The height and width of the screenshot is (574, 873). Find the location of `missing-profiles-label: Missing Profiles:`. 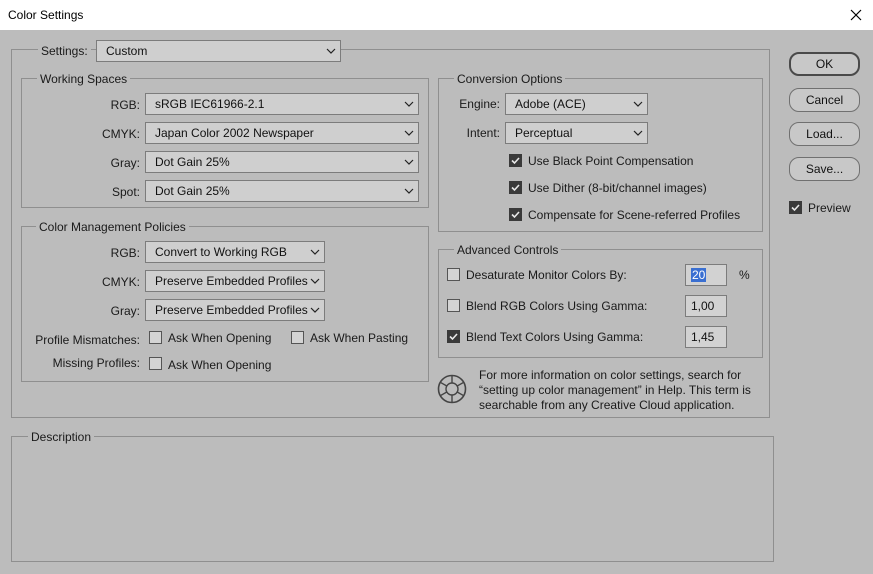

missing-profiles-label: Missing Profiles: is located at coordinates (96, 363).